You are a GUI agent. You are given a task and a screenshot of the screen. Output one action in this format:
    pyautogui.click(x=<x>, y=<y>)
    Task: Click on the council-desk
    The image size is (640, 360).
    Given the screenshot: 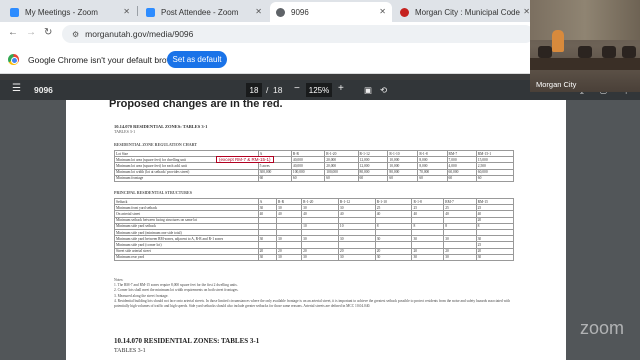 What is the action you would take?
    pyautogui.click(x=585, y=64)
    